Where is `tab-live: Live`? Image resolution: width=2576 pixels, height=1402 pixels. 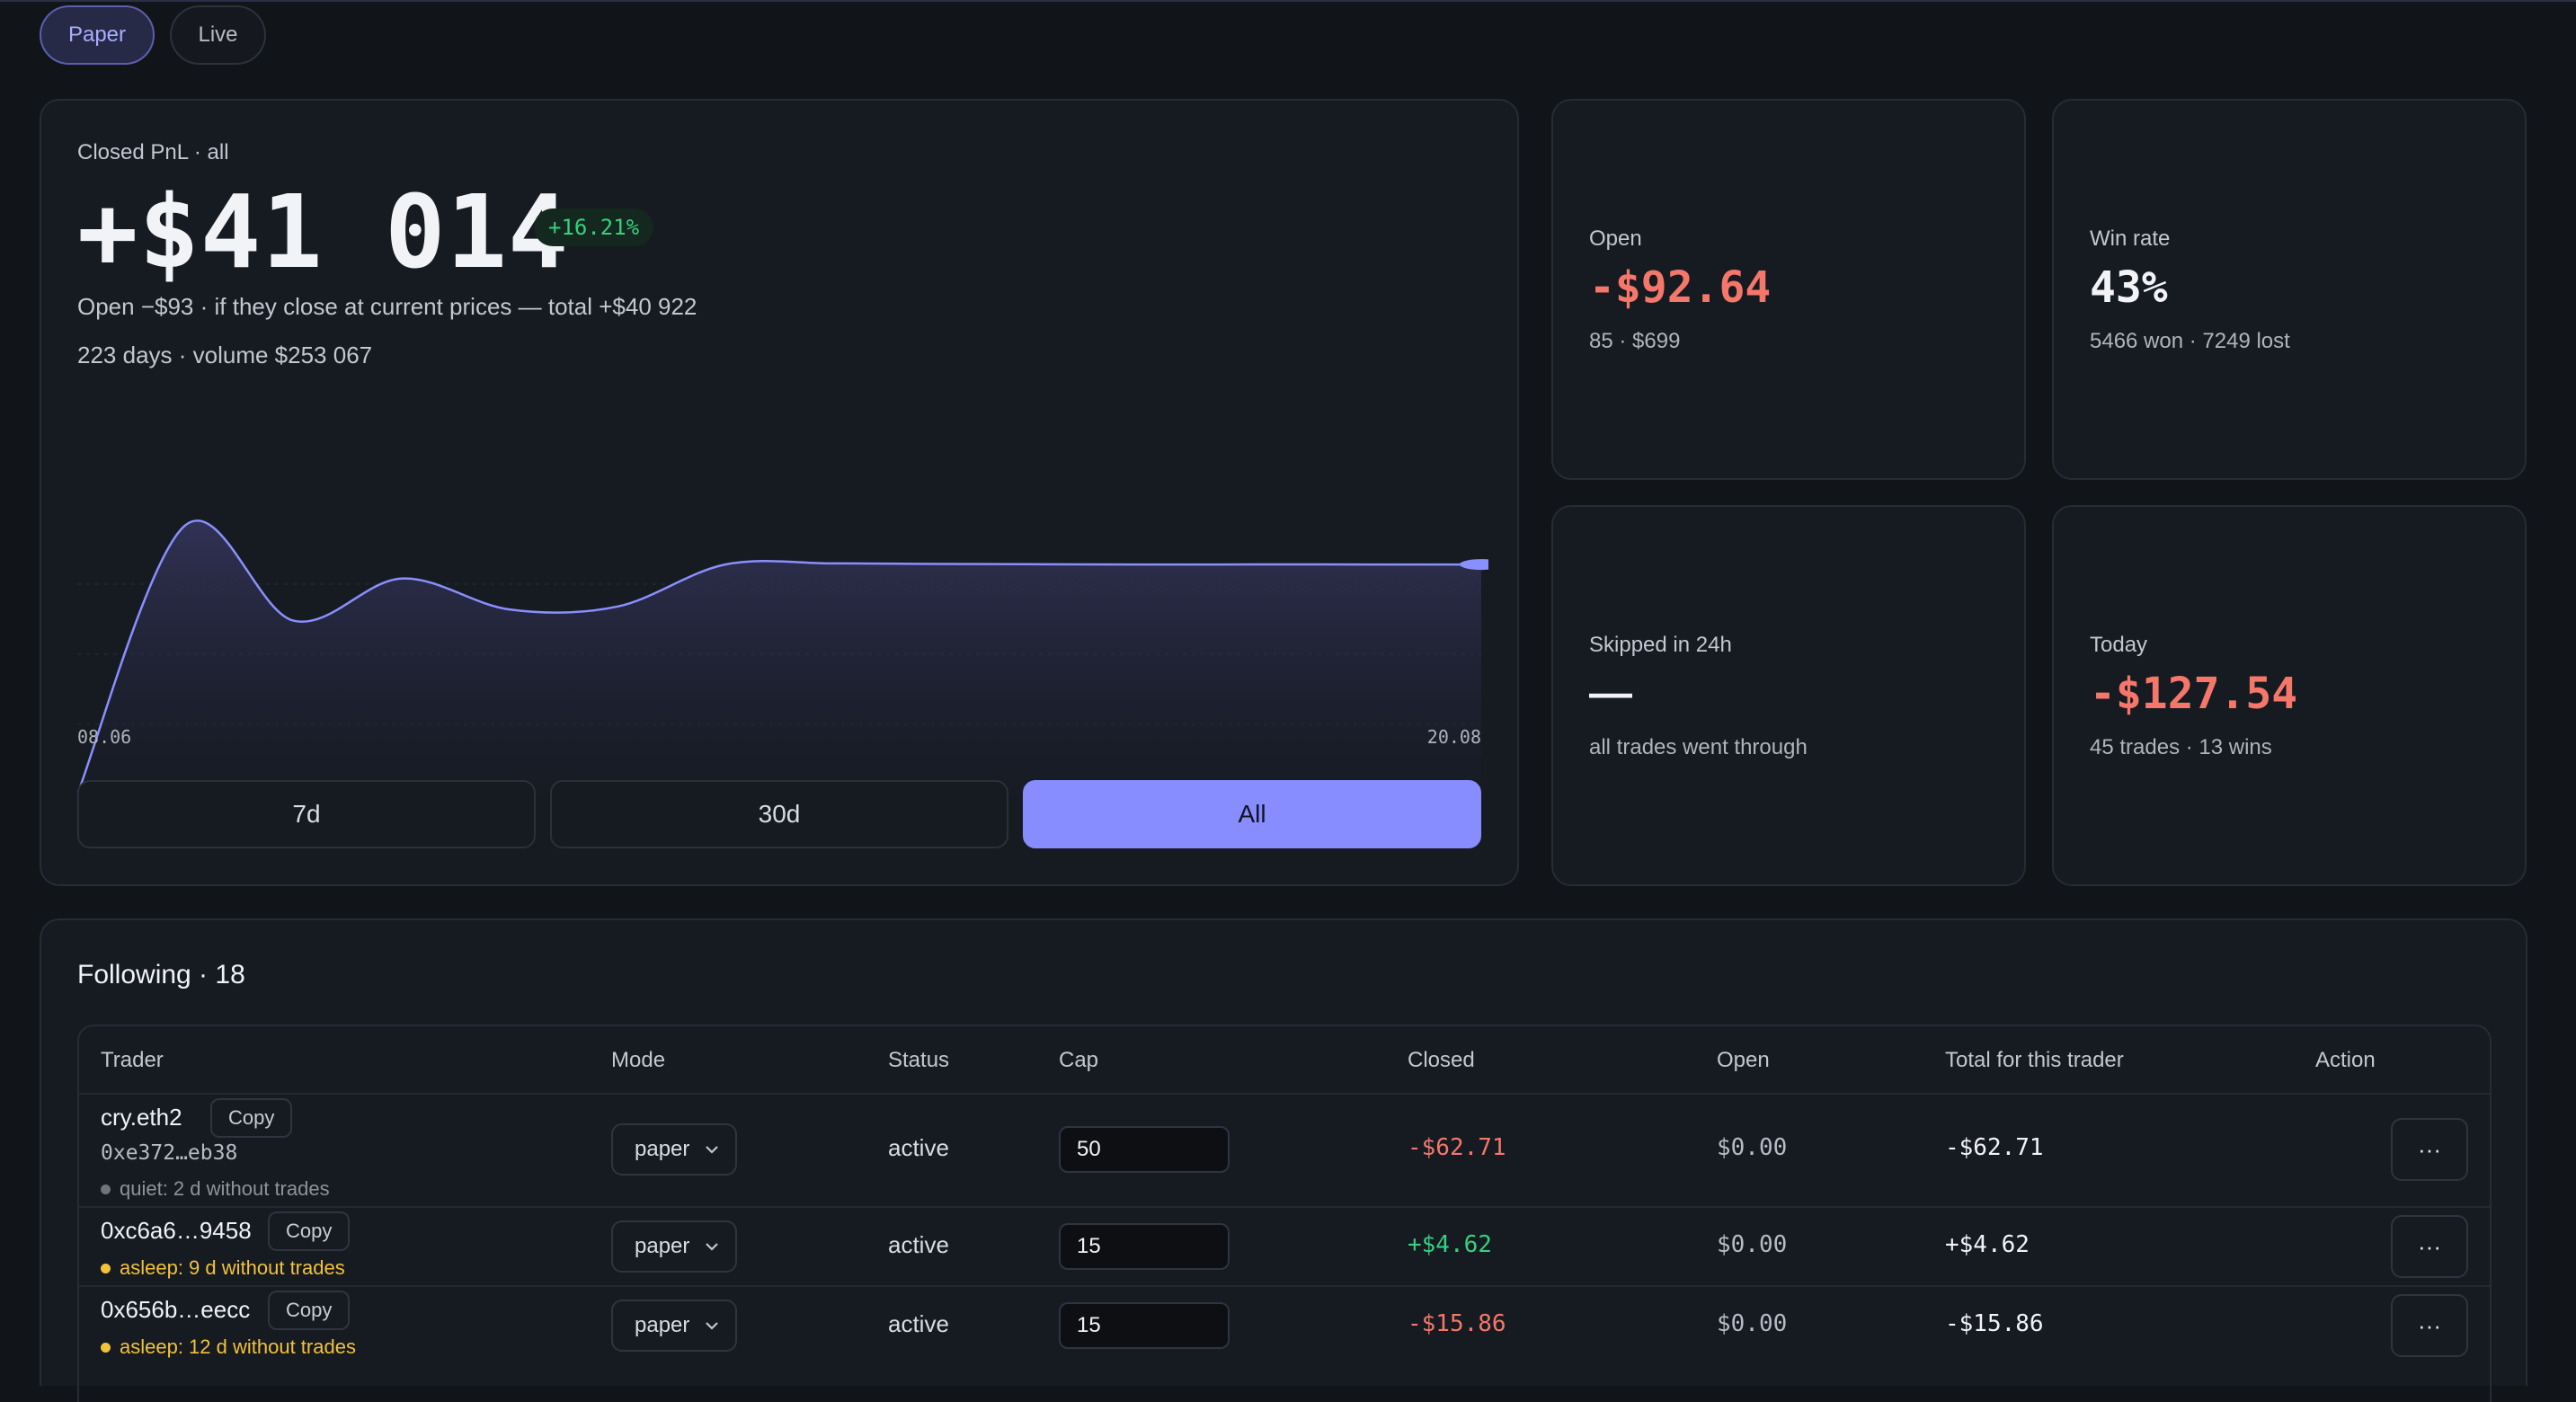
tab-live: Live is located at coordinates (218, 35).